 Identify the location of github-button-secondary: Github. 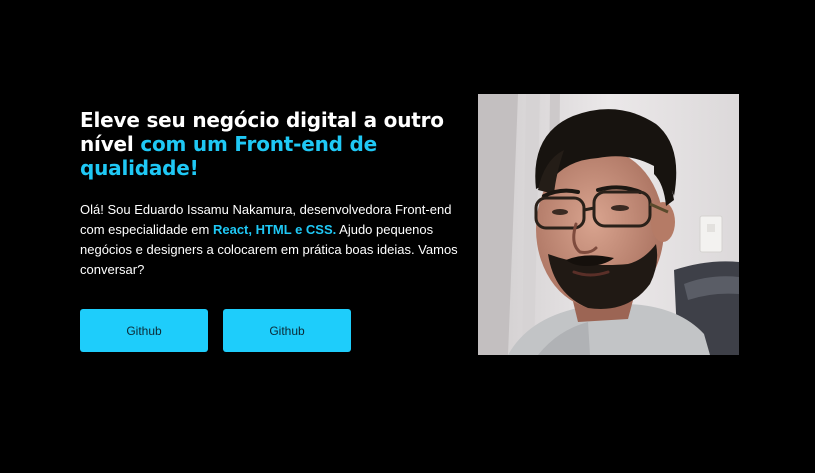
(287, 330).